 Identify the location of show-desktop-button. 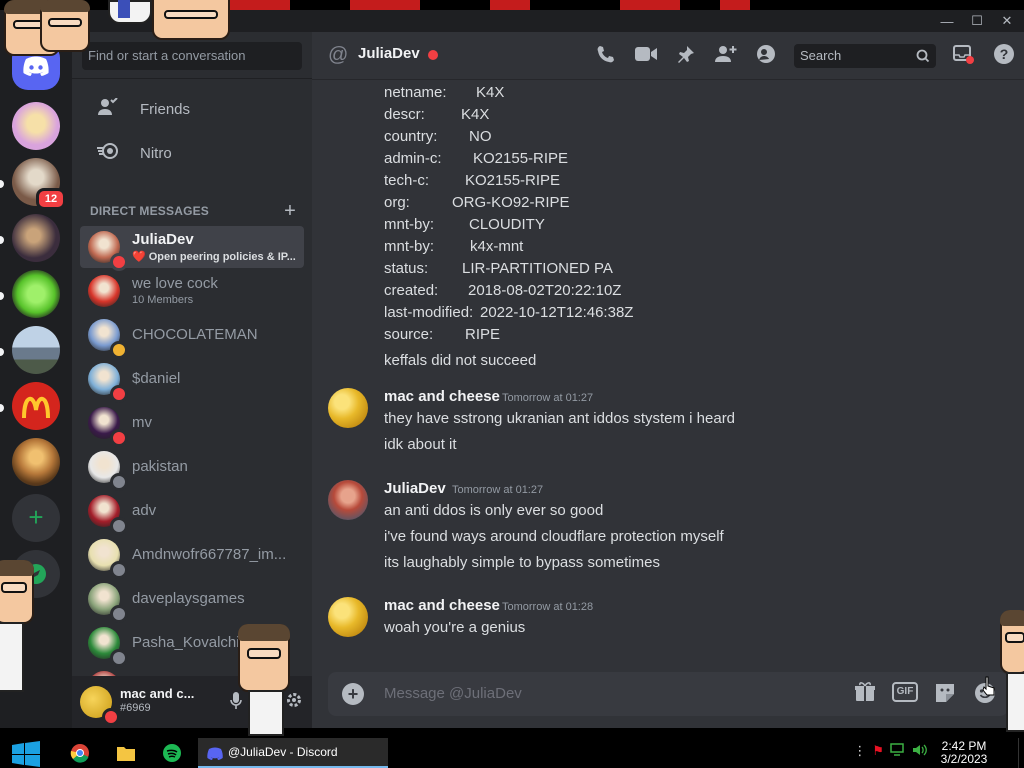
(1021, 753).